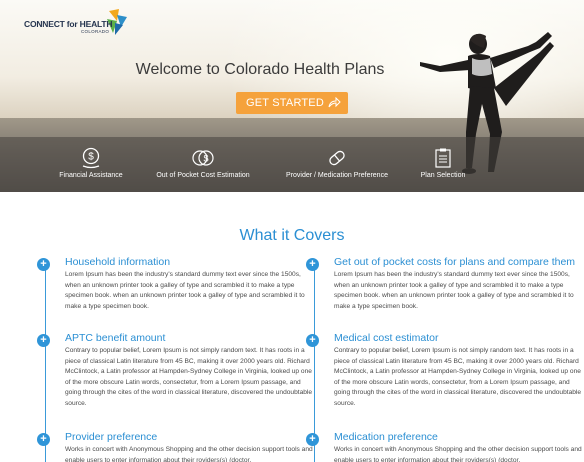 This screenshot has height=462, width=584. I want to click on hero-title: Welcome to Colorado Health Plans, so click(260, 69).